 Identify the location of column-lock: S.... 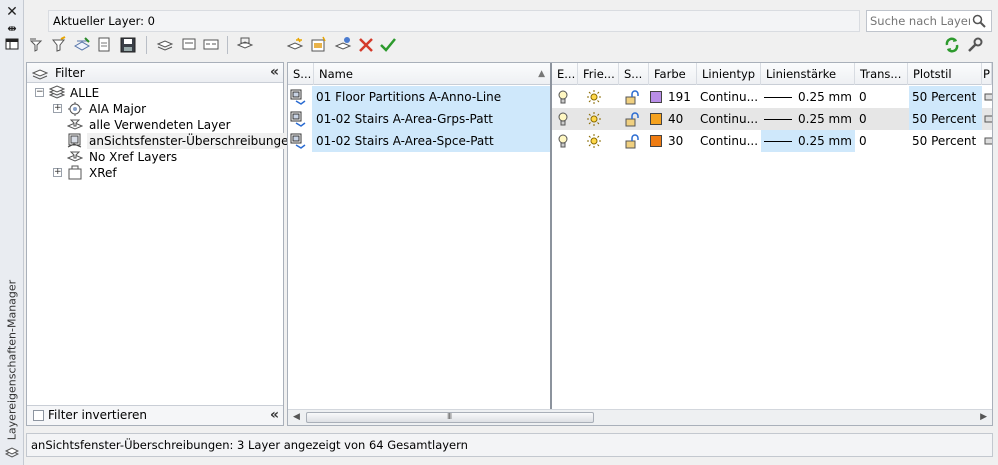
(634, 74).